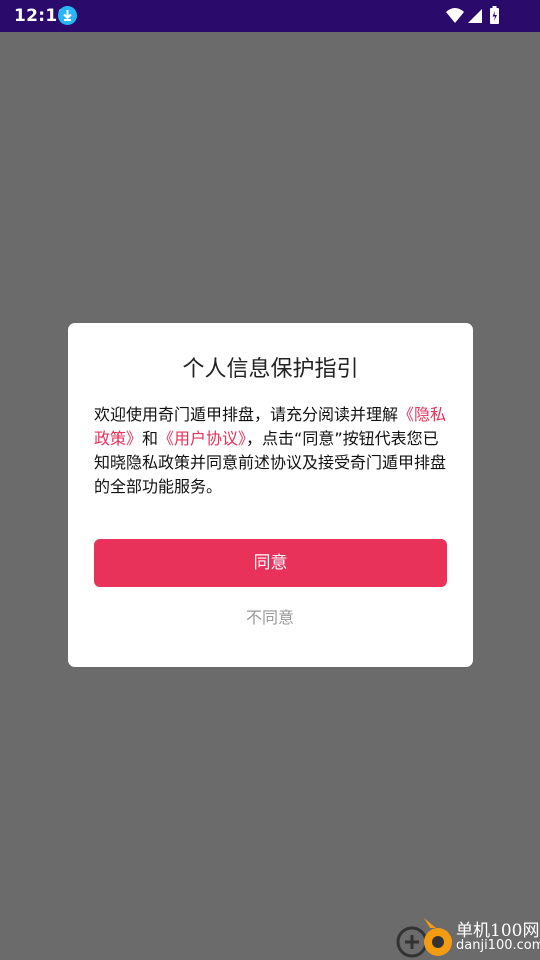 Image resolution: width=540 pixels, height=960 pixels. What do you see at coordinates (246, 414) in the screenshot?
I see `body-intro: 欢迎使用奇门遁甲排盘，请充分阅读并理解` at bounding box center [246, 414].